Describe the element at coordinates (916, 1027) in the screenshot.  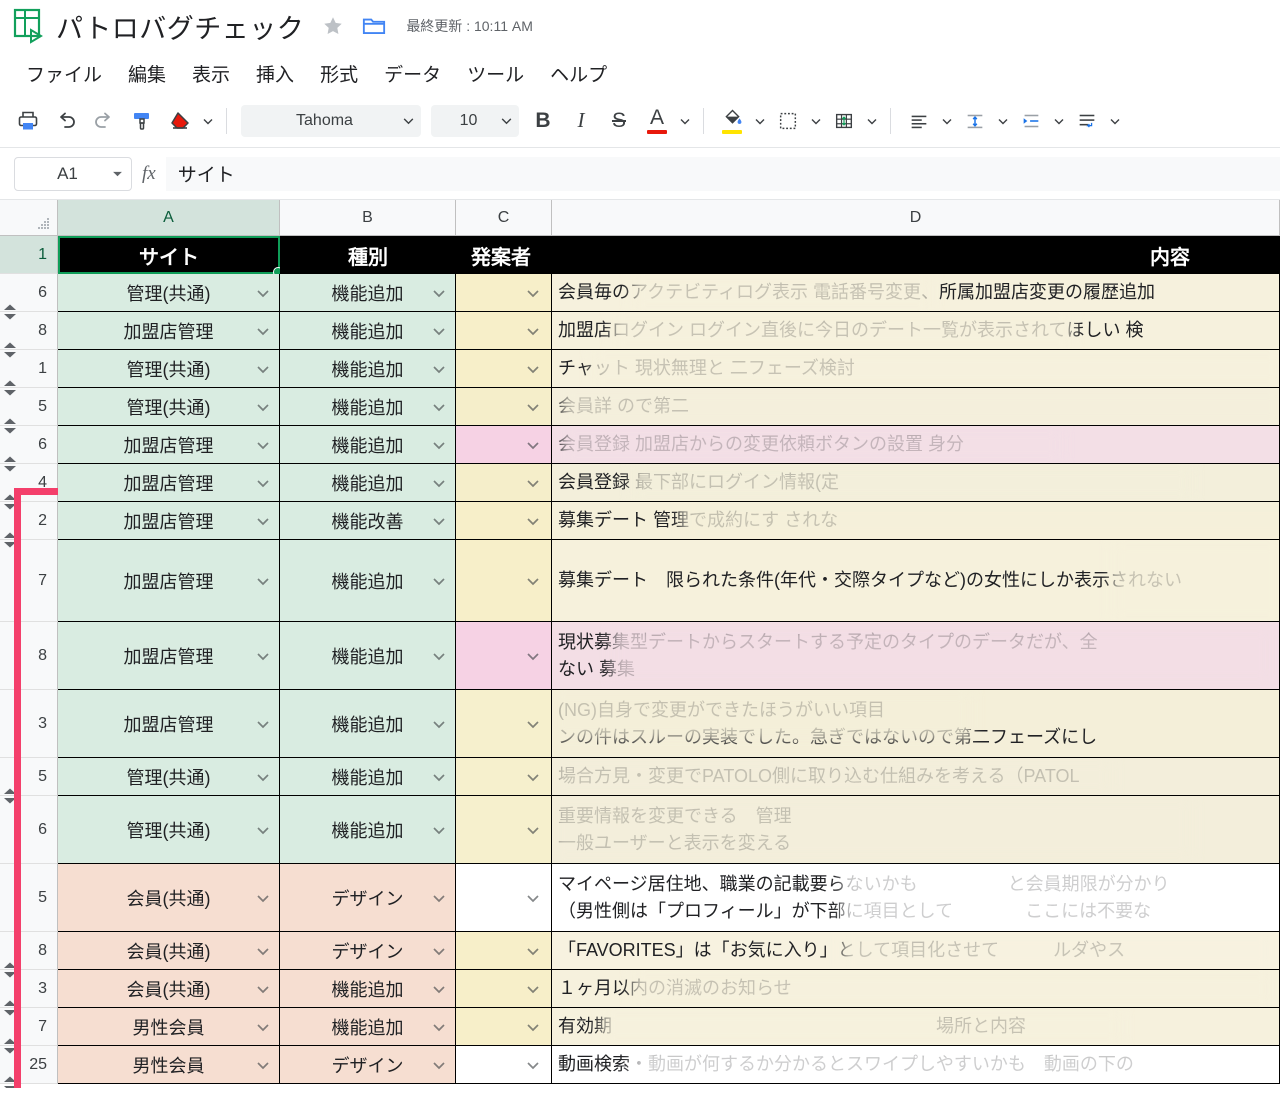
I see `cell-content: 有効期 場所と内容` at that location.